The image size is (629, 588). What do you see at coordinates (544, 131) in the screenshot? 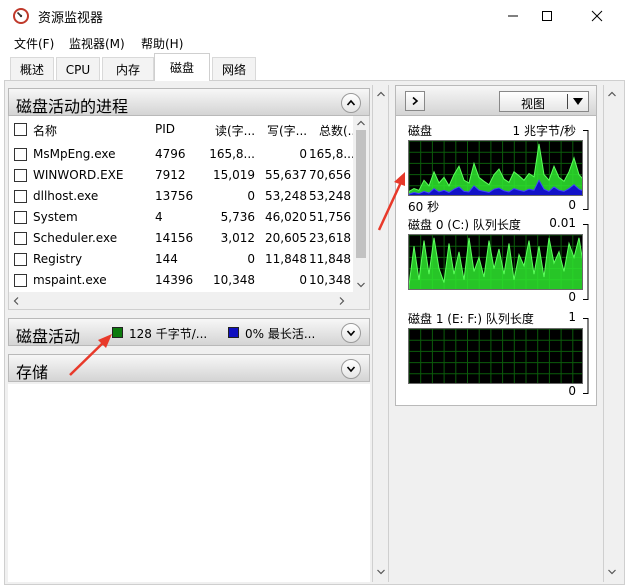
I see `disk-graph-max: 1 兆字节/秒` at bounding box center [544, 131].